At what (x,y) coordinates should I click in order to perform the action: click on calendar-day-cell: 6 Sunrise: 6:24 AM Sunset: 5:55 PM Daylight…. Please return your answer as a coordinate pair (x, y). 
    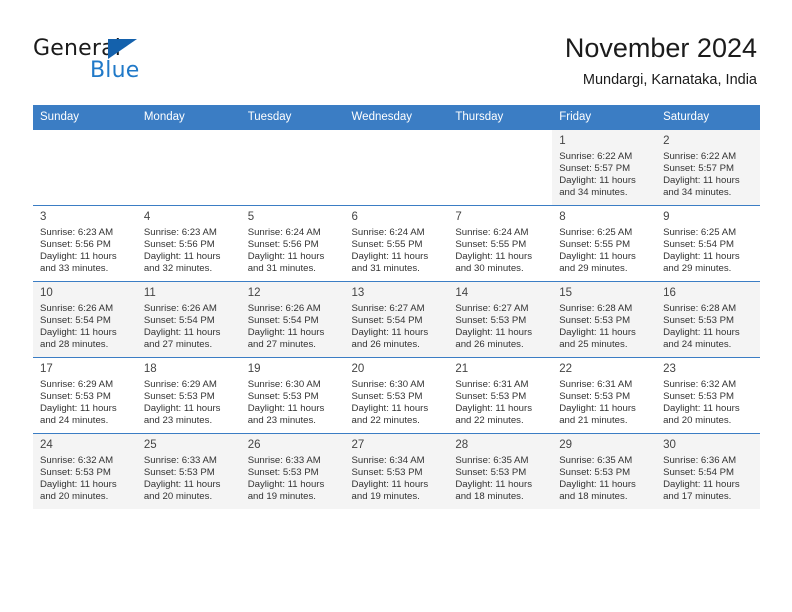
    Looking at the image, I should click on (396, 243).